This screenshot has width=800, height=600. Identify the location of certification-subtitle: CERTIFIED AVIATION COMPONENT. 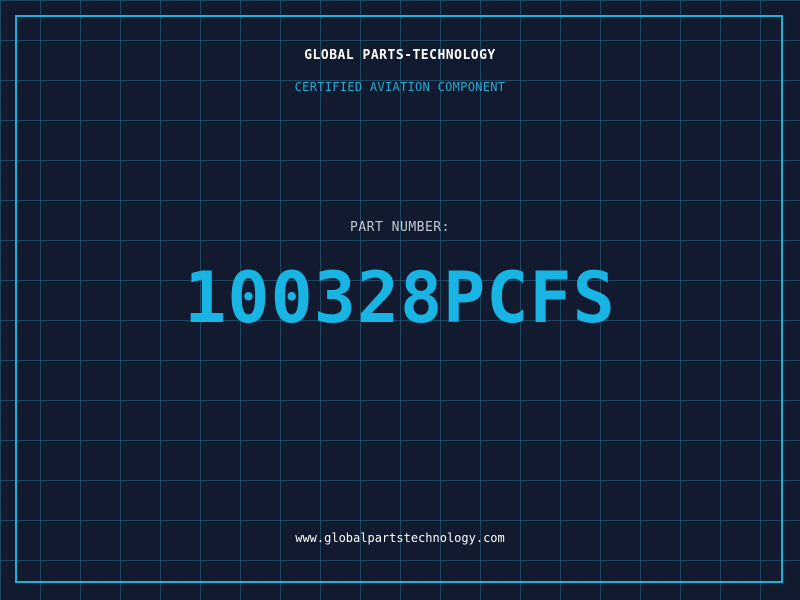
(400, 87).